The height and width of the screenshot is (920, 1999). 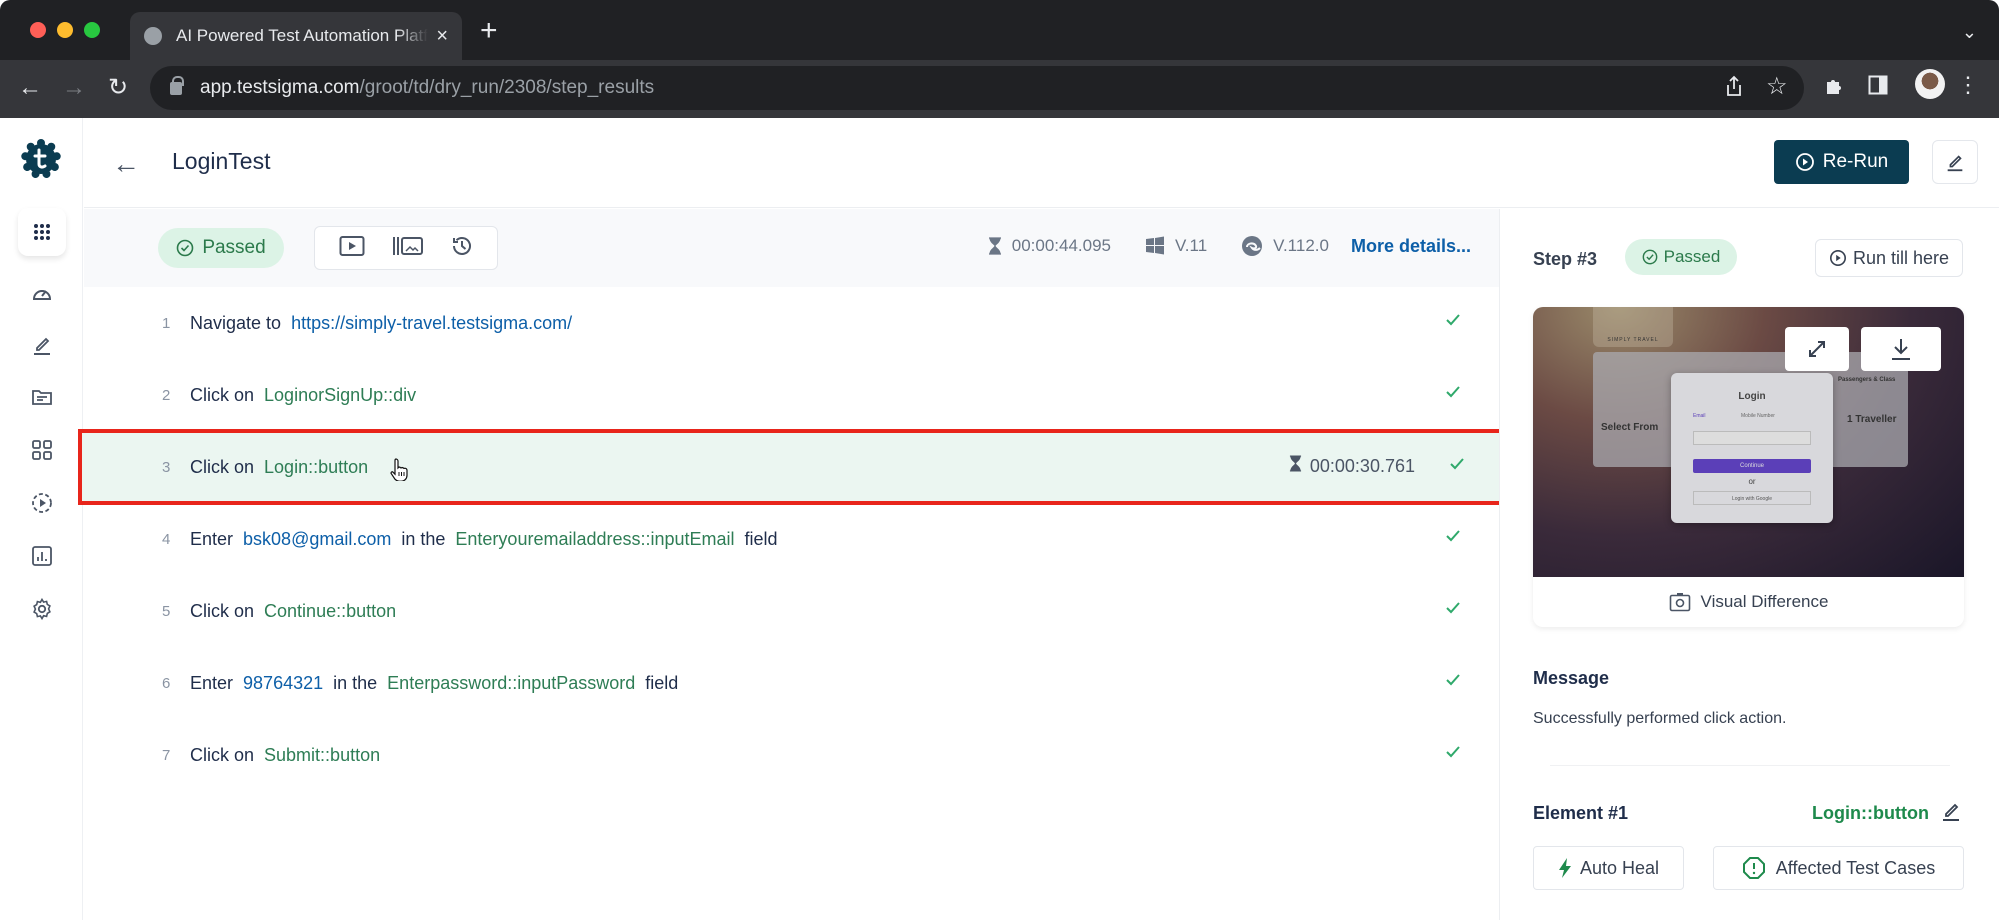 What do you see at coordinates (442, 36) in the screenshot?
I see `close-tab-icon: ×` at bounding box center [442, 36].